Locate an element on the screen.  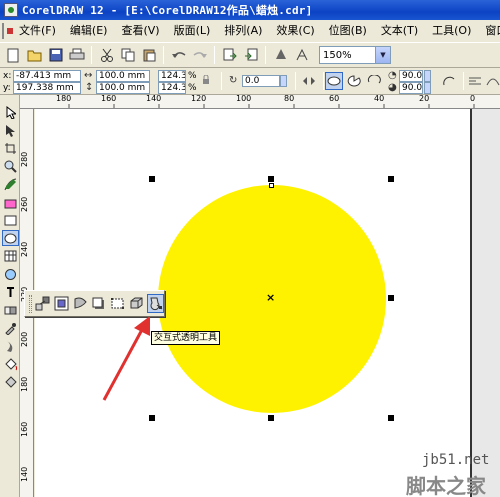
convert-to-curves-icon is located at coordinates (492, 81).